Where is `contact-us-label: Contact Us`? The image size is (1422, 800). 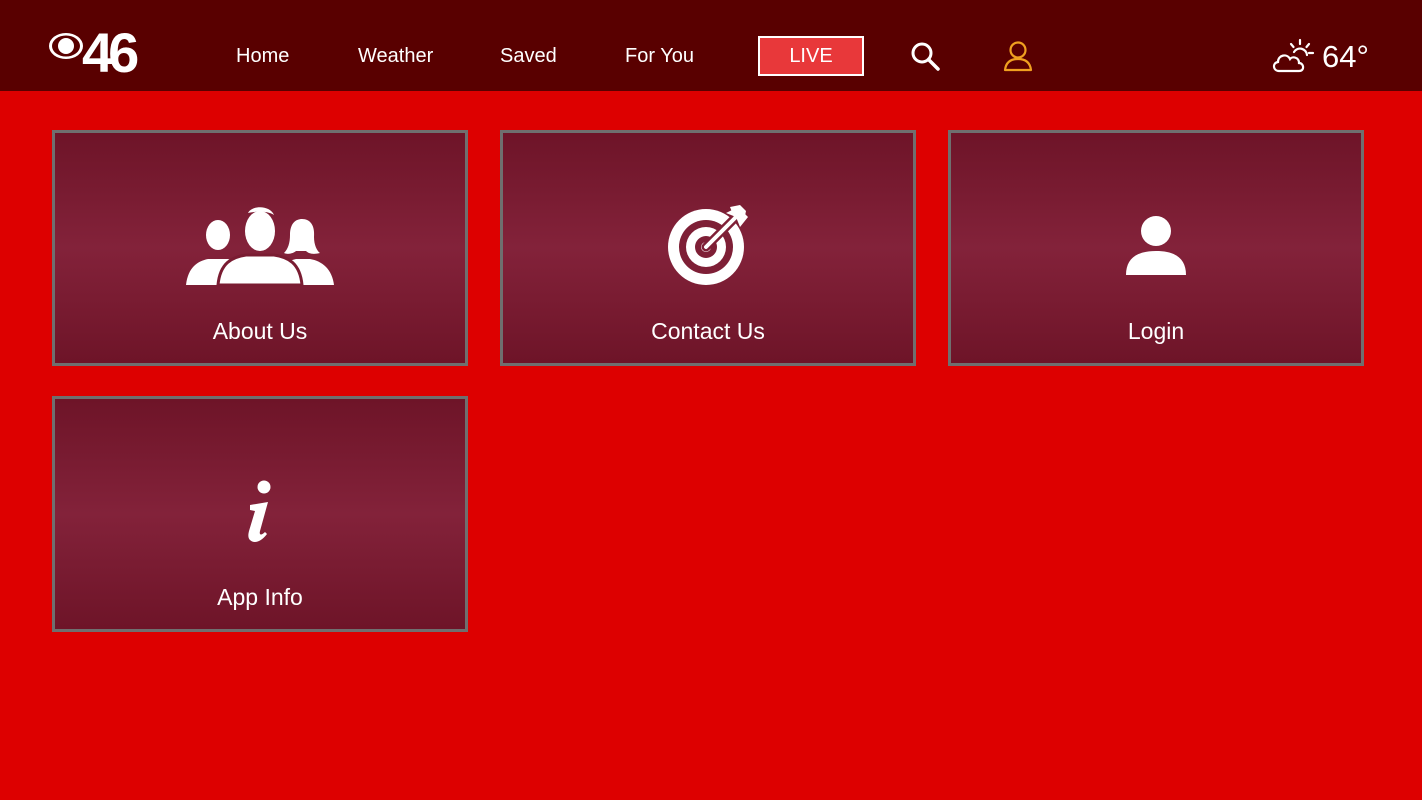
contact-us-label: Contact Us is located at coordinates (708, 331).